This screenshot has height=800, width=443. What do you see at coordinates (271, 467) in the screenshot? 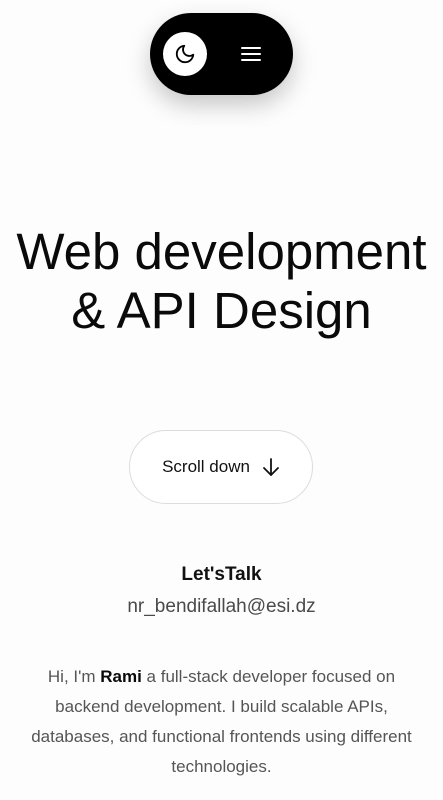
I see `arrow-down-icon` at bounding box center [271, 467].